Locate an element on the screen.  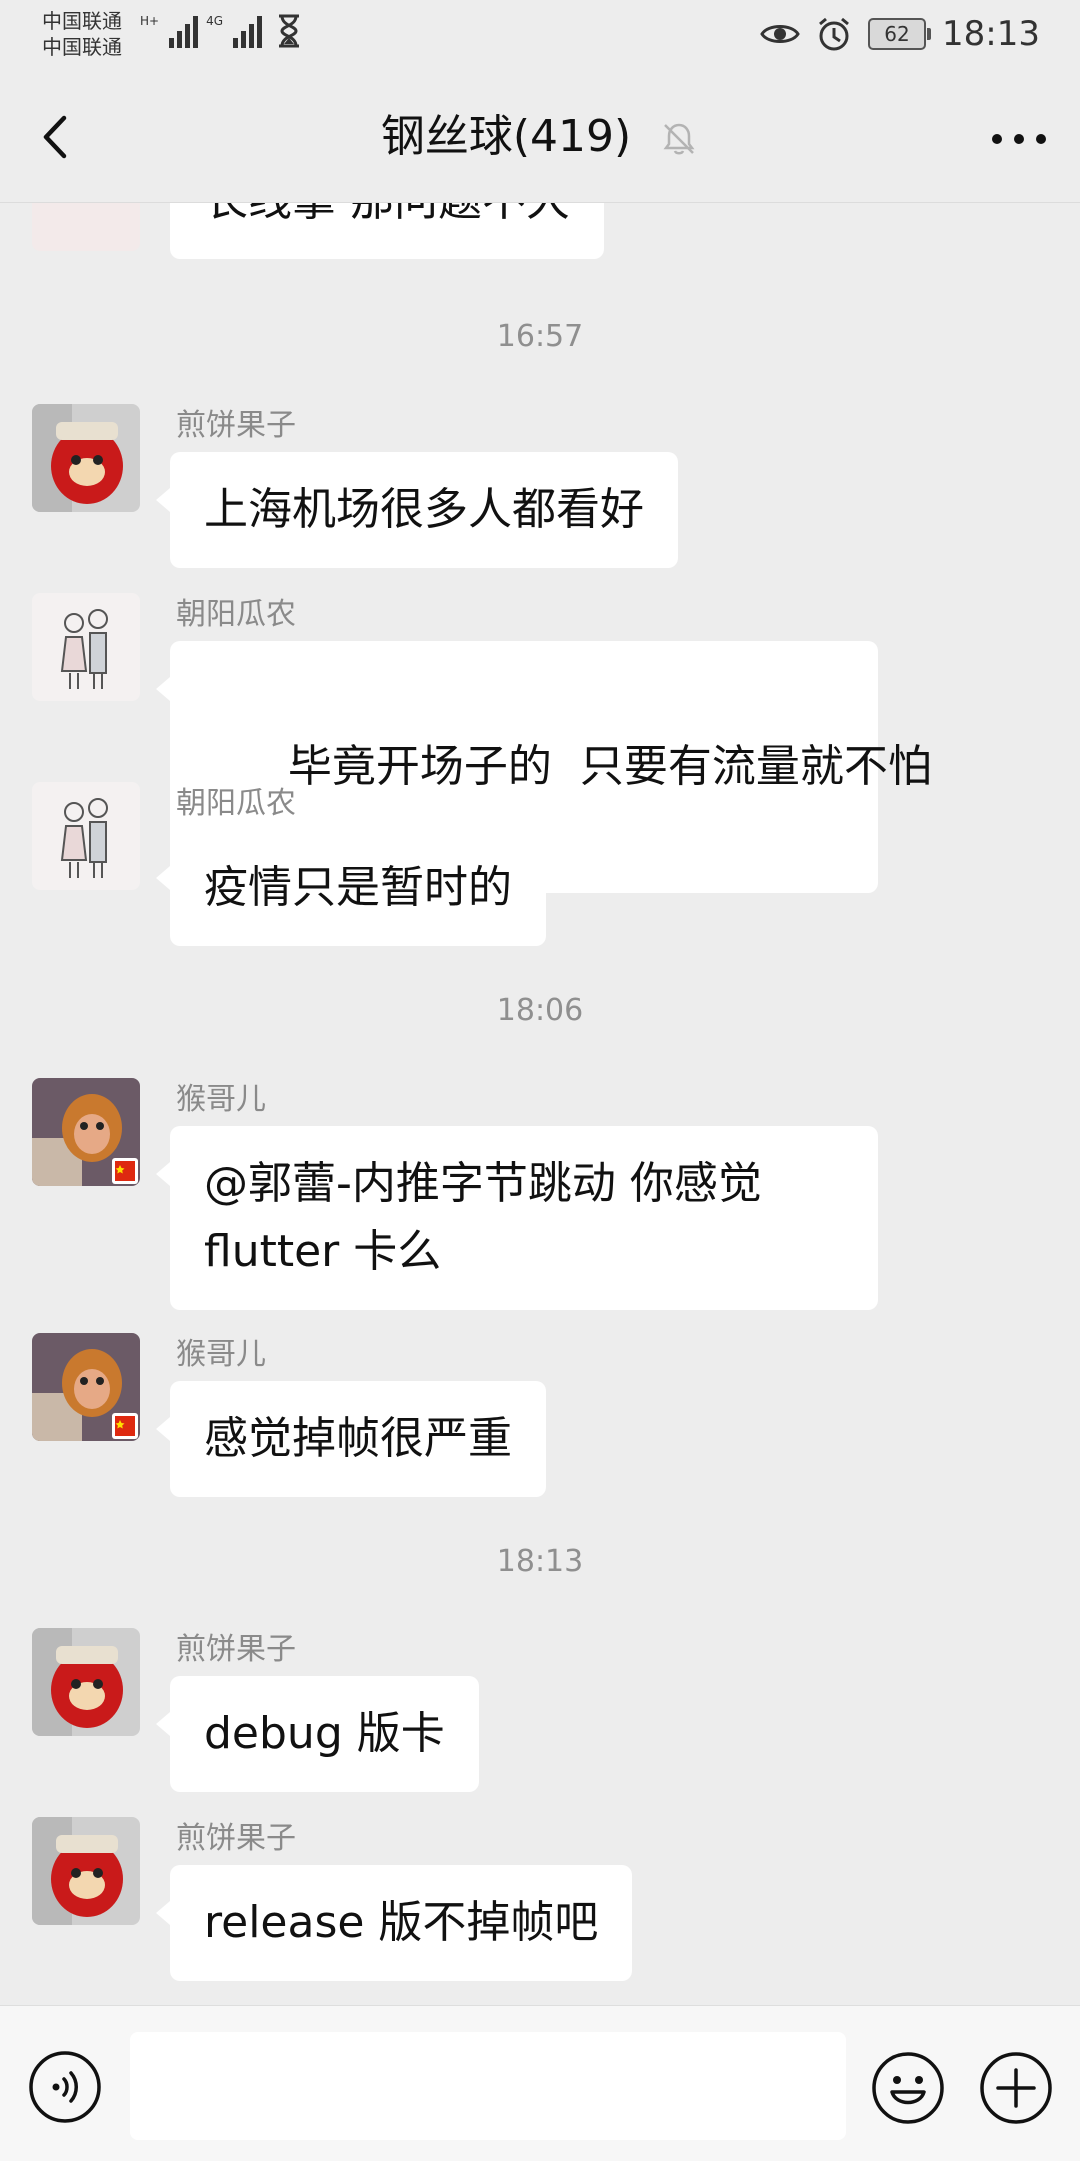
message-bubble: 感觉掉帧很严重 is located at coordinates (351, 1439).